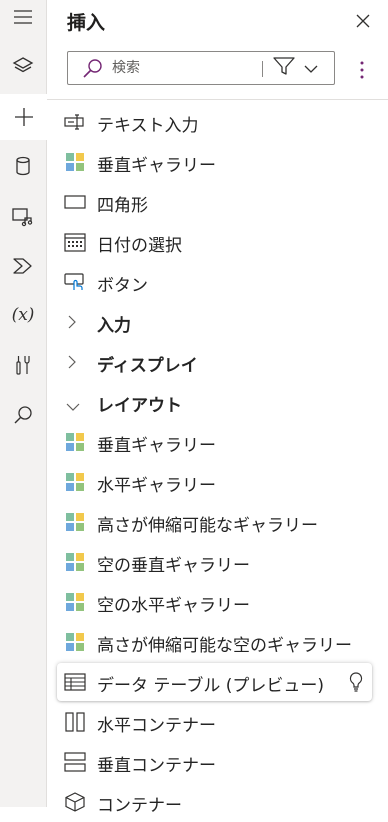 The height and width of the screenshot is (822, 388). I want to click on list-item-data-table: データ テーブル (プレビュー), so click(214, 682).